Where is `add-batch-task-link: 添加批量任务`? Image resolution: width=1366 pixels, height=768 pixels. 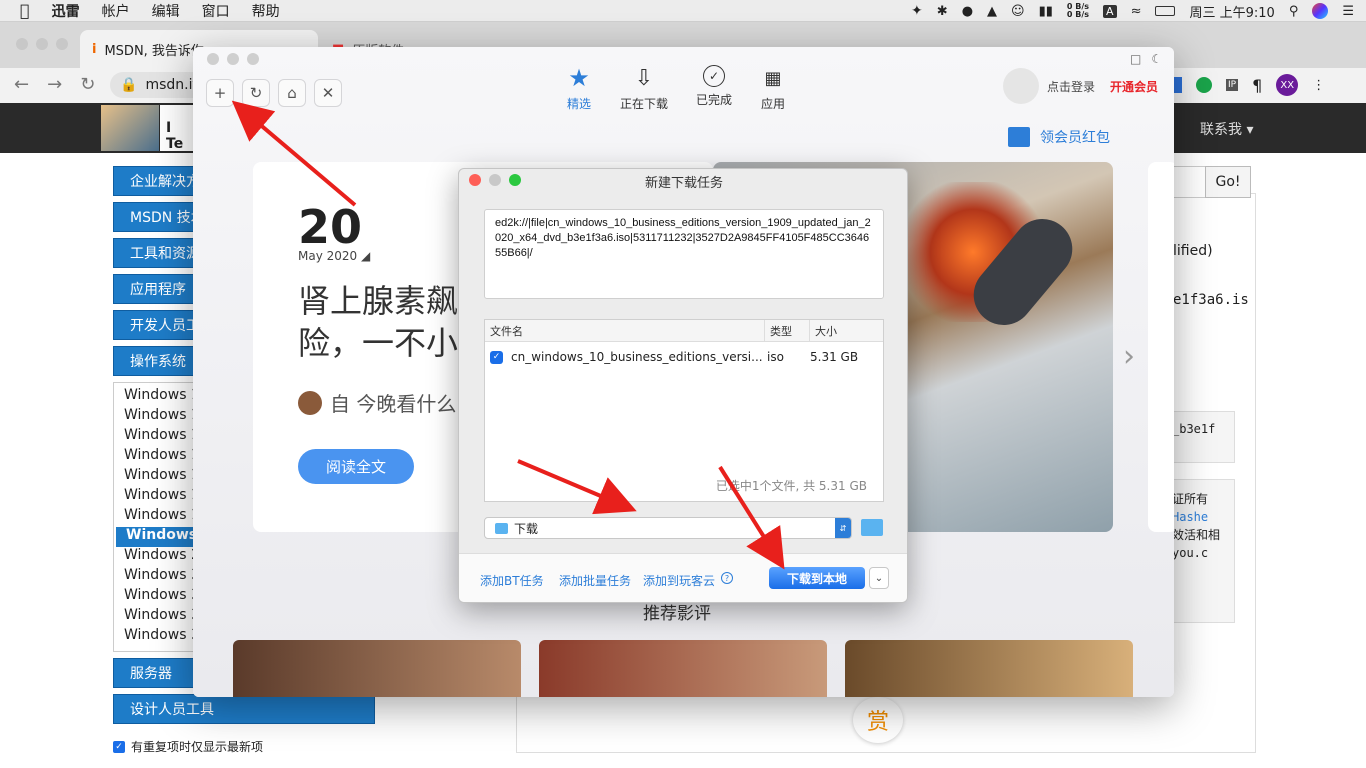
add-batch-task-link: 添加批量任务 is located at coordinates (595, 580).